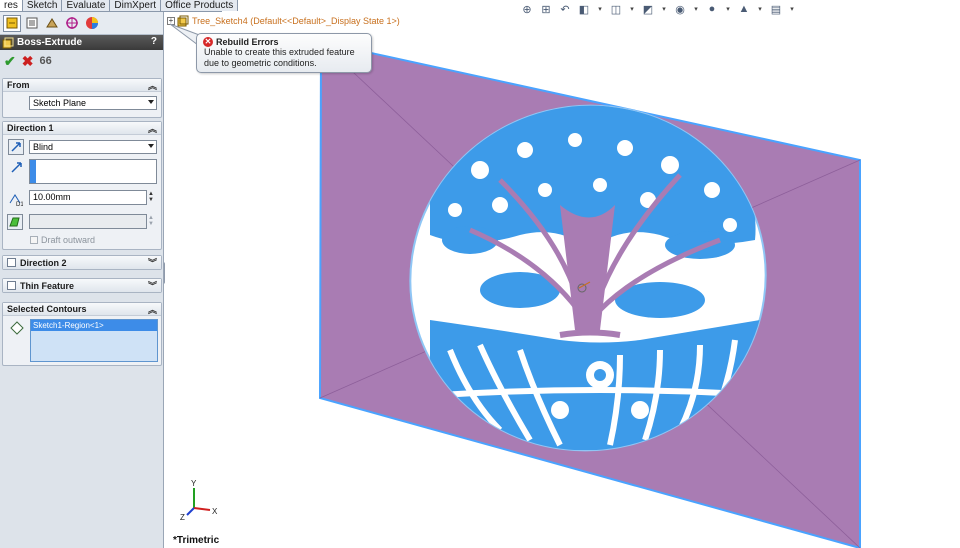 This screenshot has width=960, height=548. I want to click on color-wheel-icon, so click(92, 23).